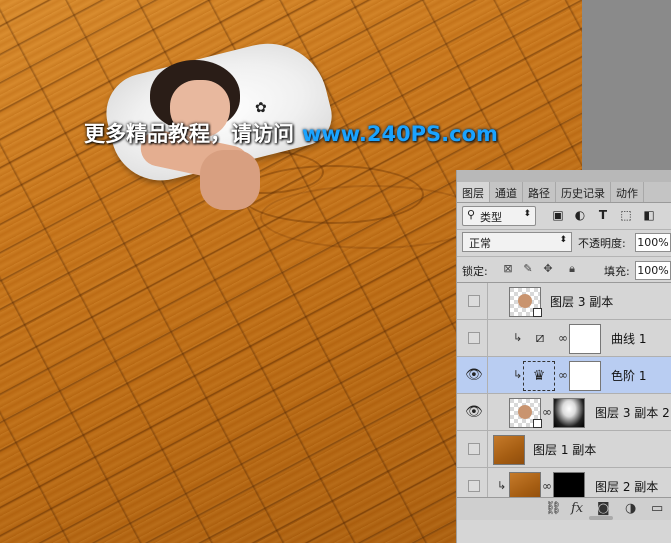 The width and height of the screenshot is (671, 543). I want to click on tab-layers: 图层, so click(473, 192).